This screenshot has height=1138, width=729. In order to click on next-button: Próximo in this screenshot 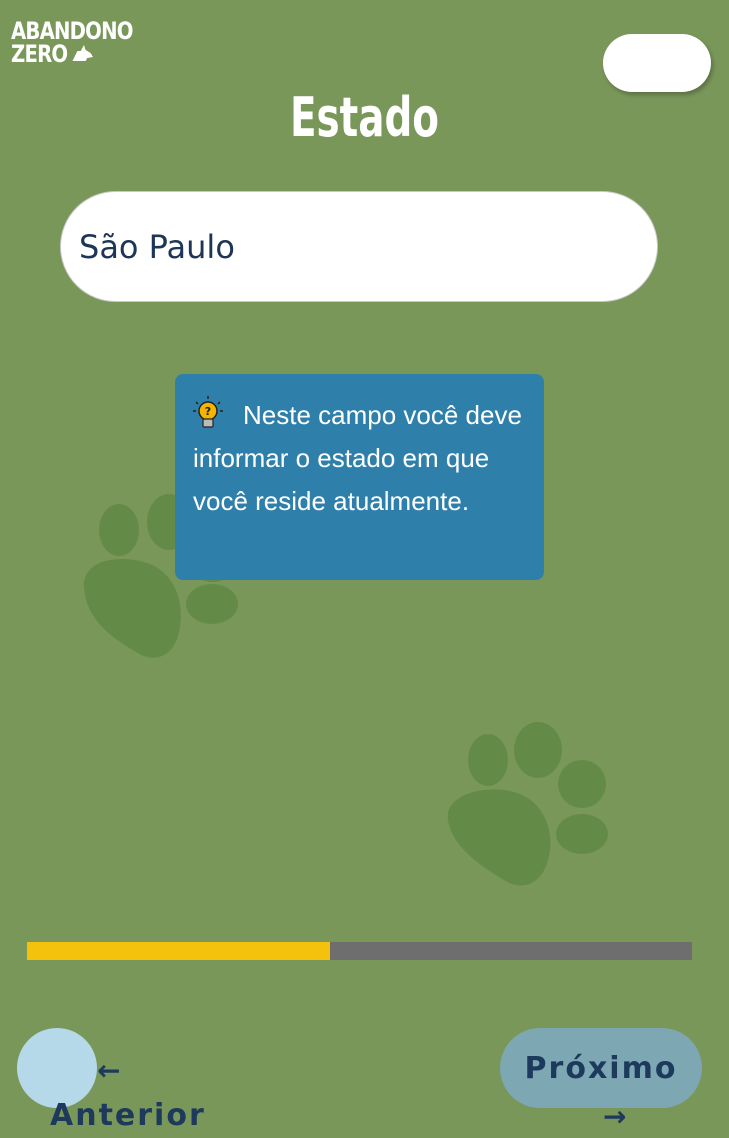, I will do `click(601, 1068)`.